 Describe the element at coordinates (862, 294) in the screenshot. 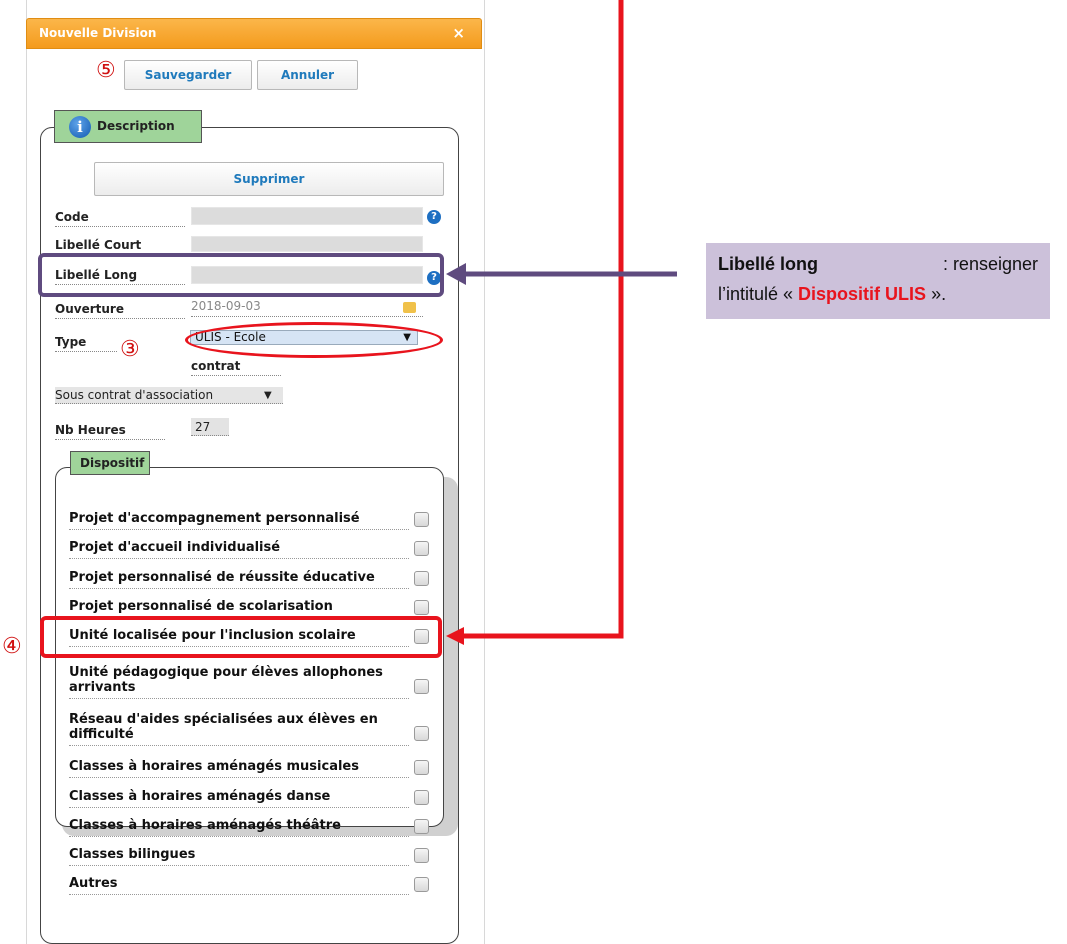

I see `callout-highlight: Dispositif ULIS` at that location.